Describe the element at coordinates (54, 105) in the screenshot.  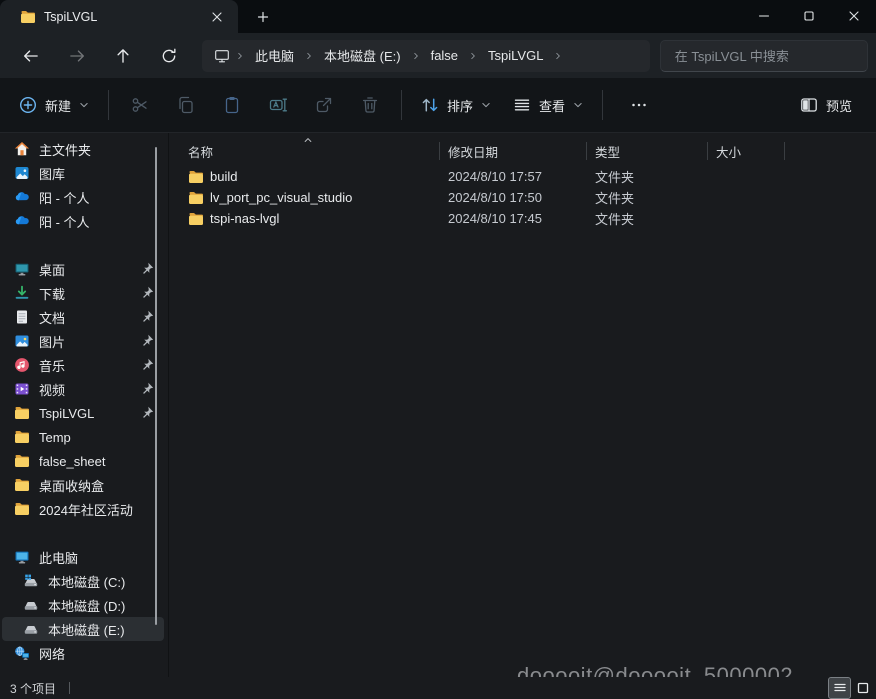
I see `new-button: 新建` at that location.